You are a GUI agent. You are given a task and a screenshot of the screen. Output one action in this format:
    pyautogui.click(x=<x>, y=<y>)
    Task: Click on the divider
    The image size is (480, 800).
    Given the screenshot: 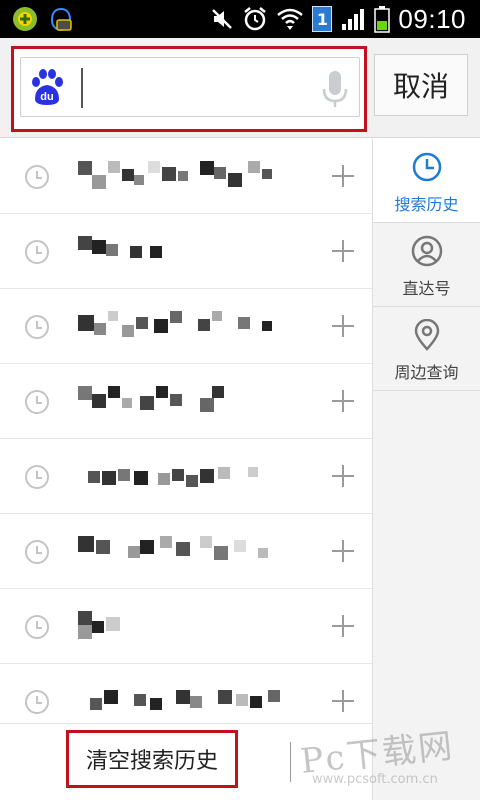 What is the action you would take?
    pyautogui.click(x=290, y=762)
    